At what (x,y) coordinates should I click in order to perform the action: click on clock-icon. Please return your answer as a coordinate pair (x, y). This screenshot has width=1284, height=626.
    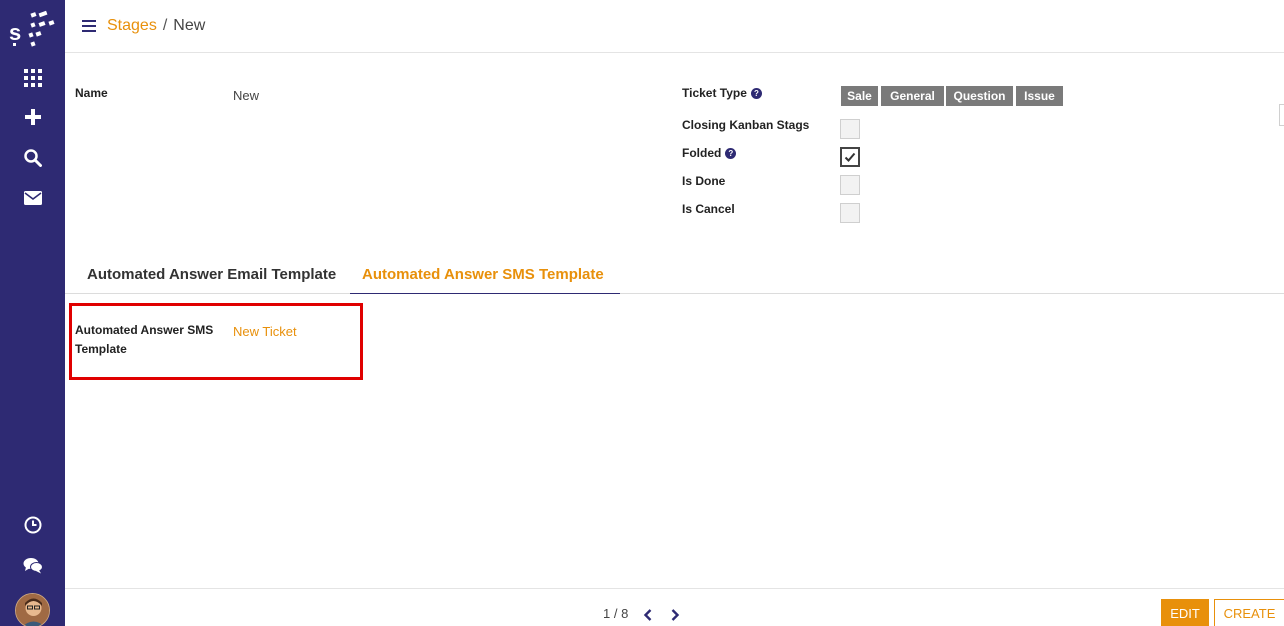
    Looking at the image, I should click on (33, 525).